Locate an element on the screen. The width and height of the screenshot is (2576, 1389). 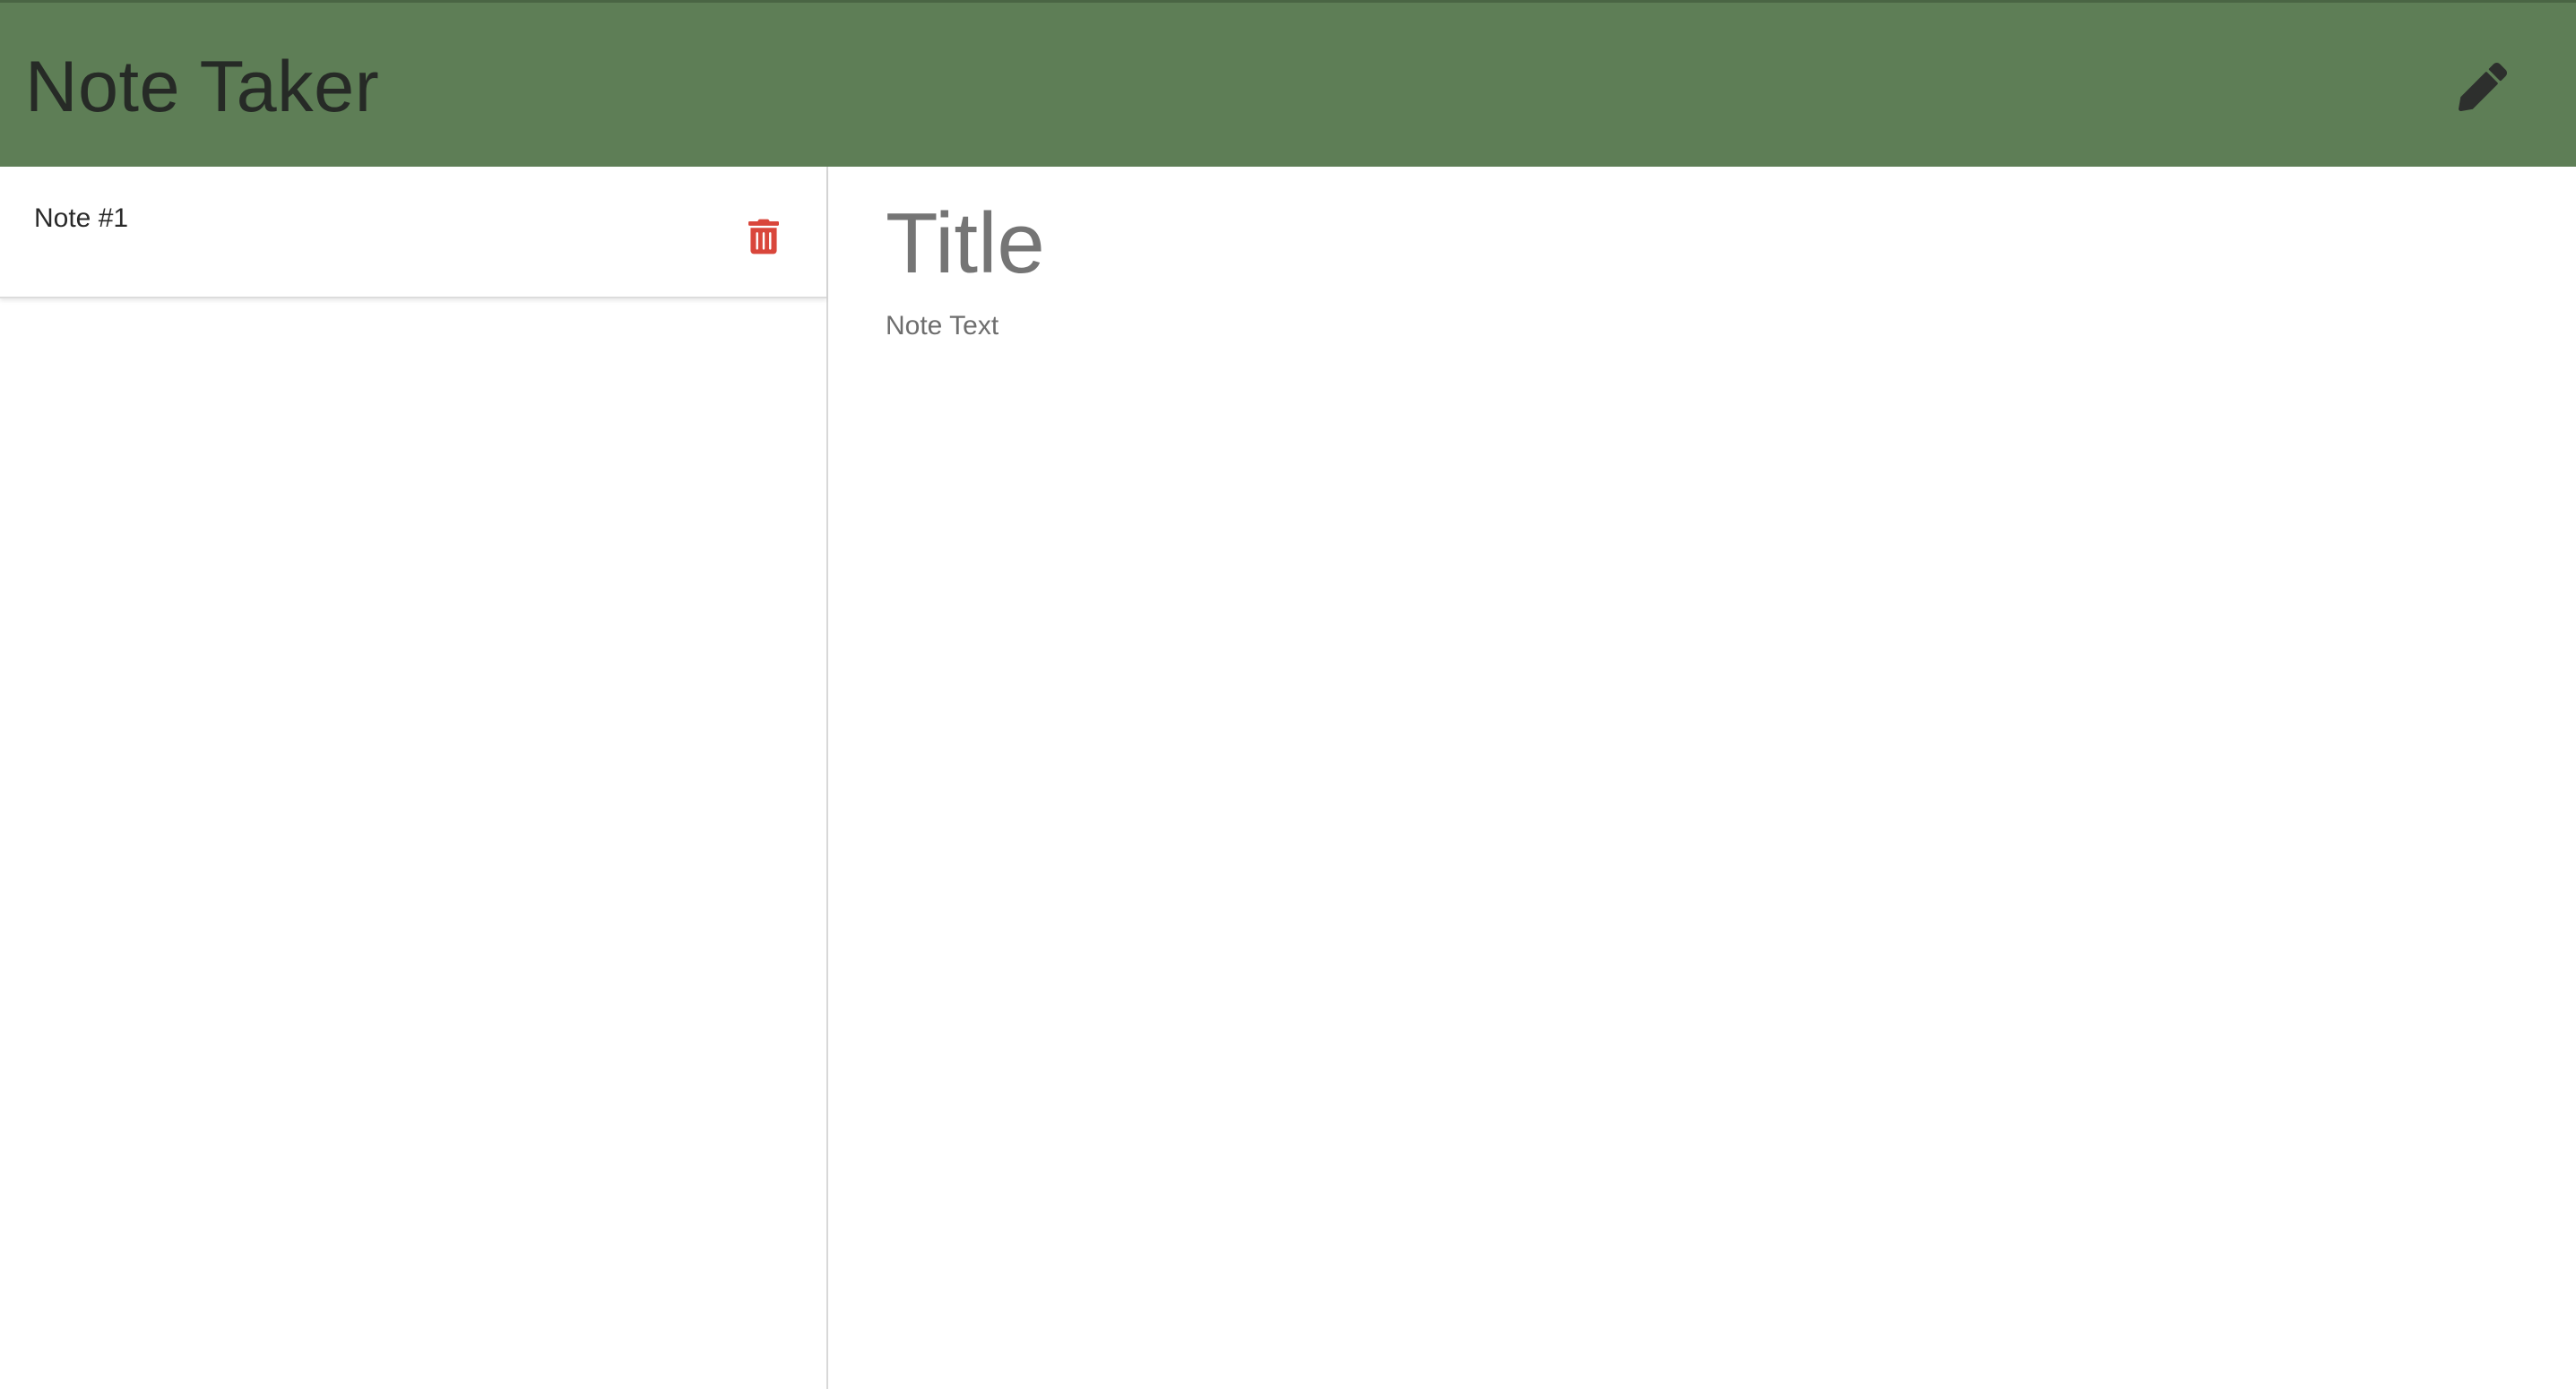
new-note-button is located at coordinates (2482, 87).